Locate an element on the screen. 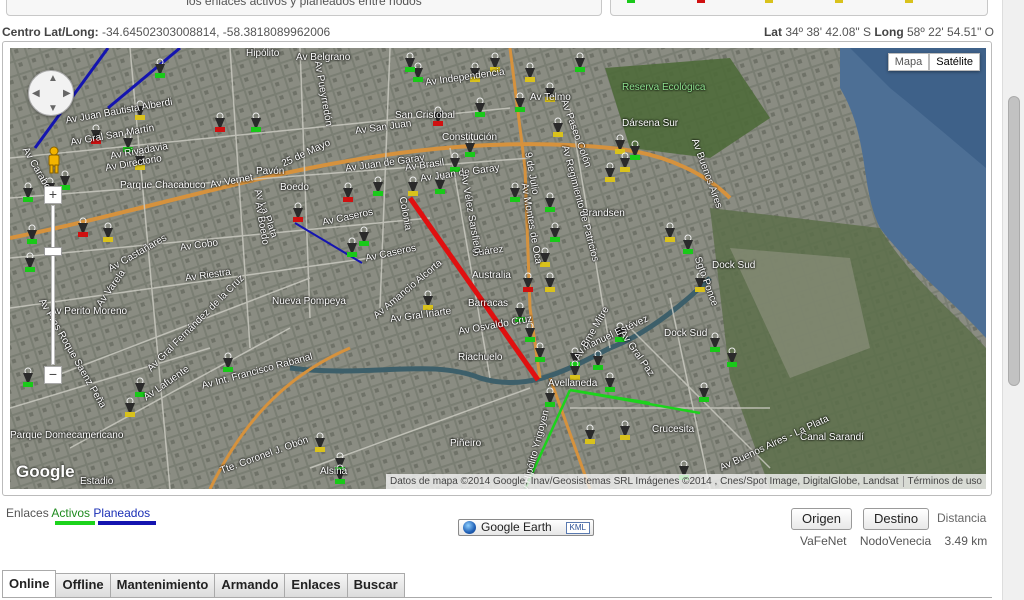  google-earth-globe-icon is located at coordinates (469, 527).